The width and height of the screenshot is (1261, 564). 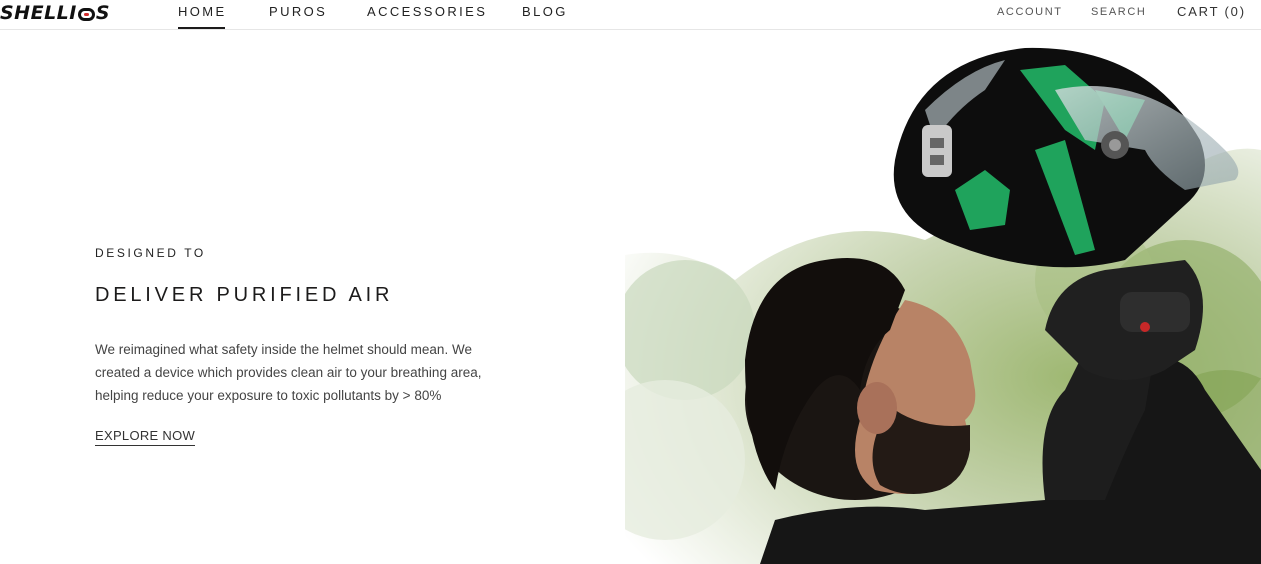 What do you see at coordinates (1211, 11) in the screenshot?
I see `cart-link: CART (0)` at bounding box center [1211, 11].